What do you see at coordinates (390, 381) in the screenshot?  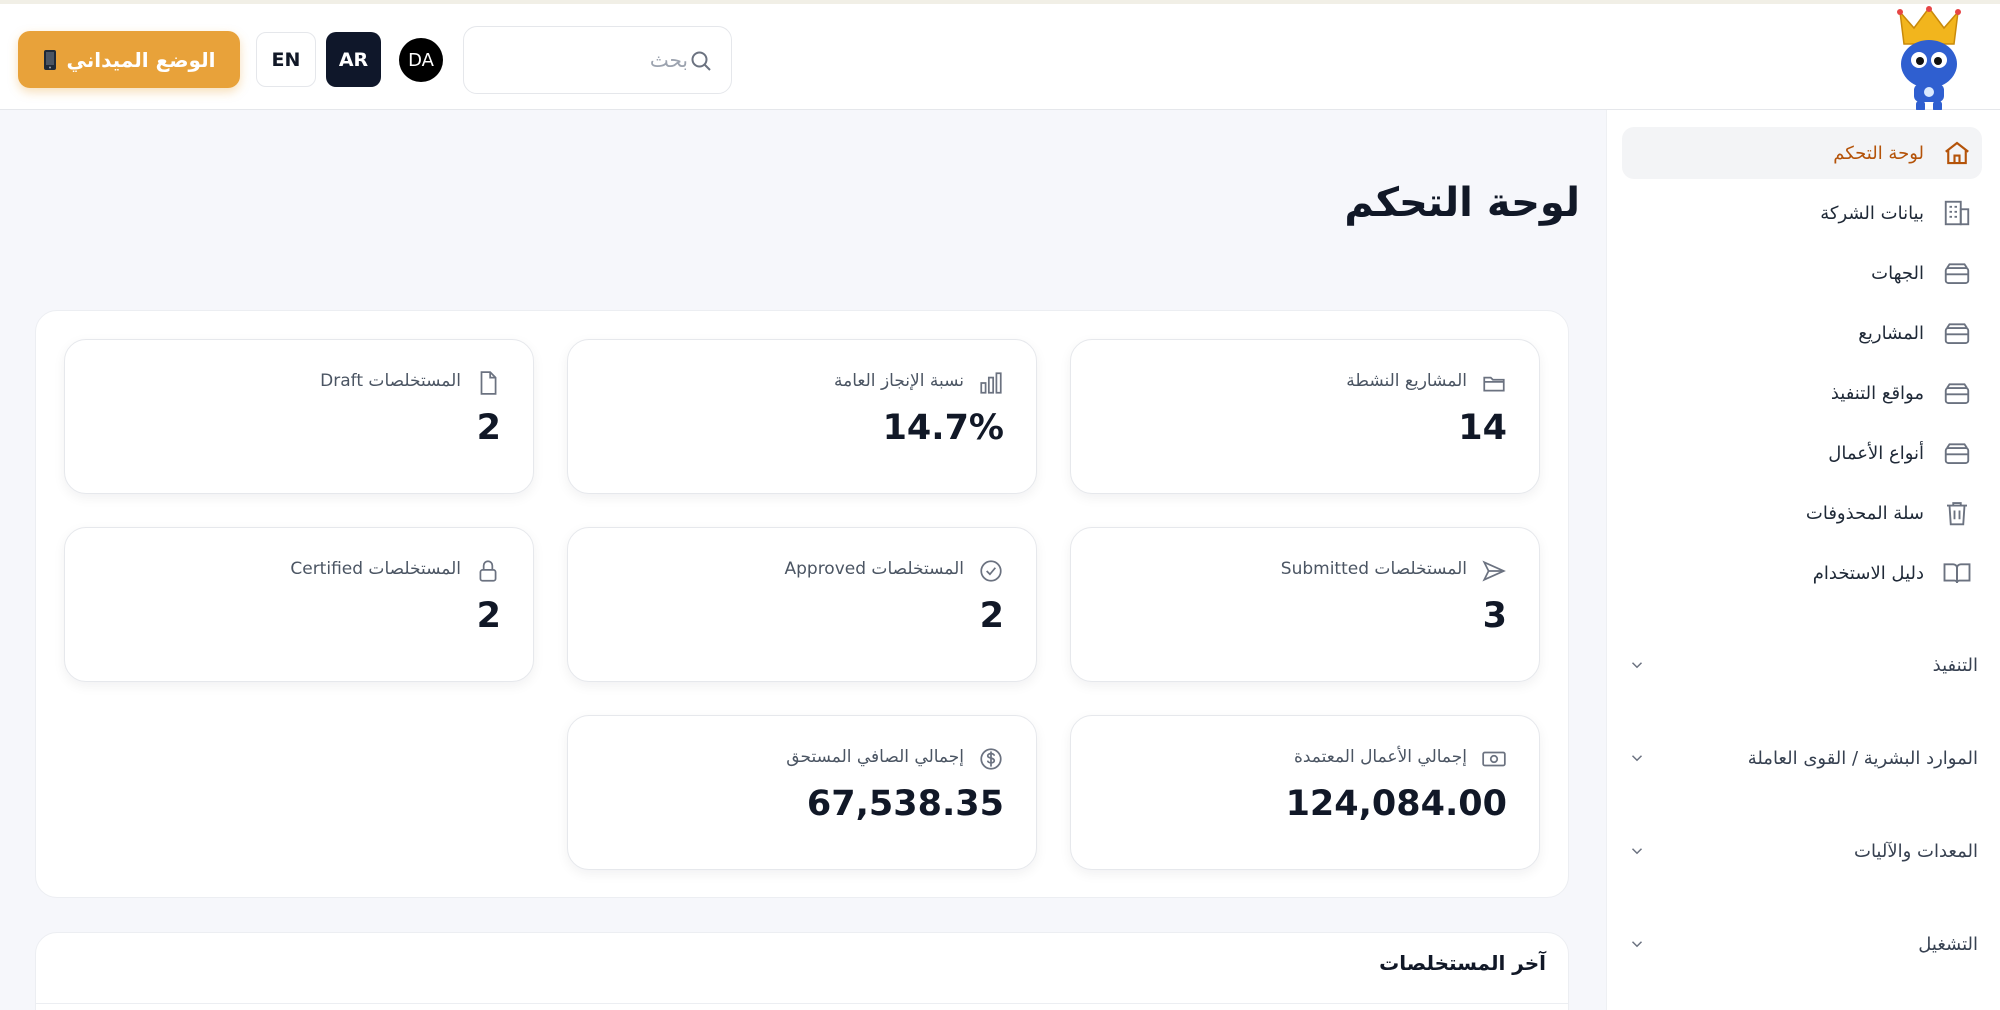 I see `stat-label: المستخلصات Draft` at bounding box center [390, 381].